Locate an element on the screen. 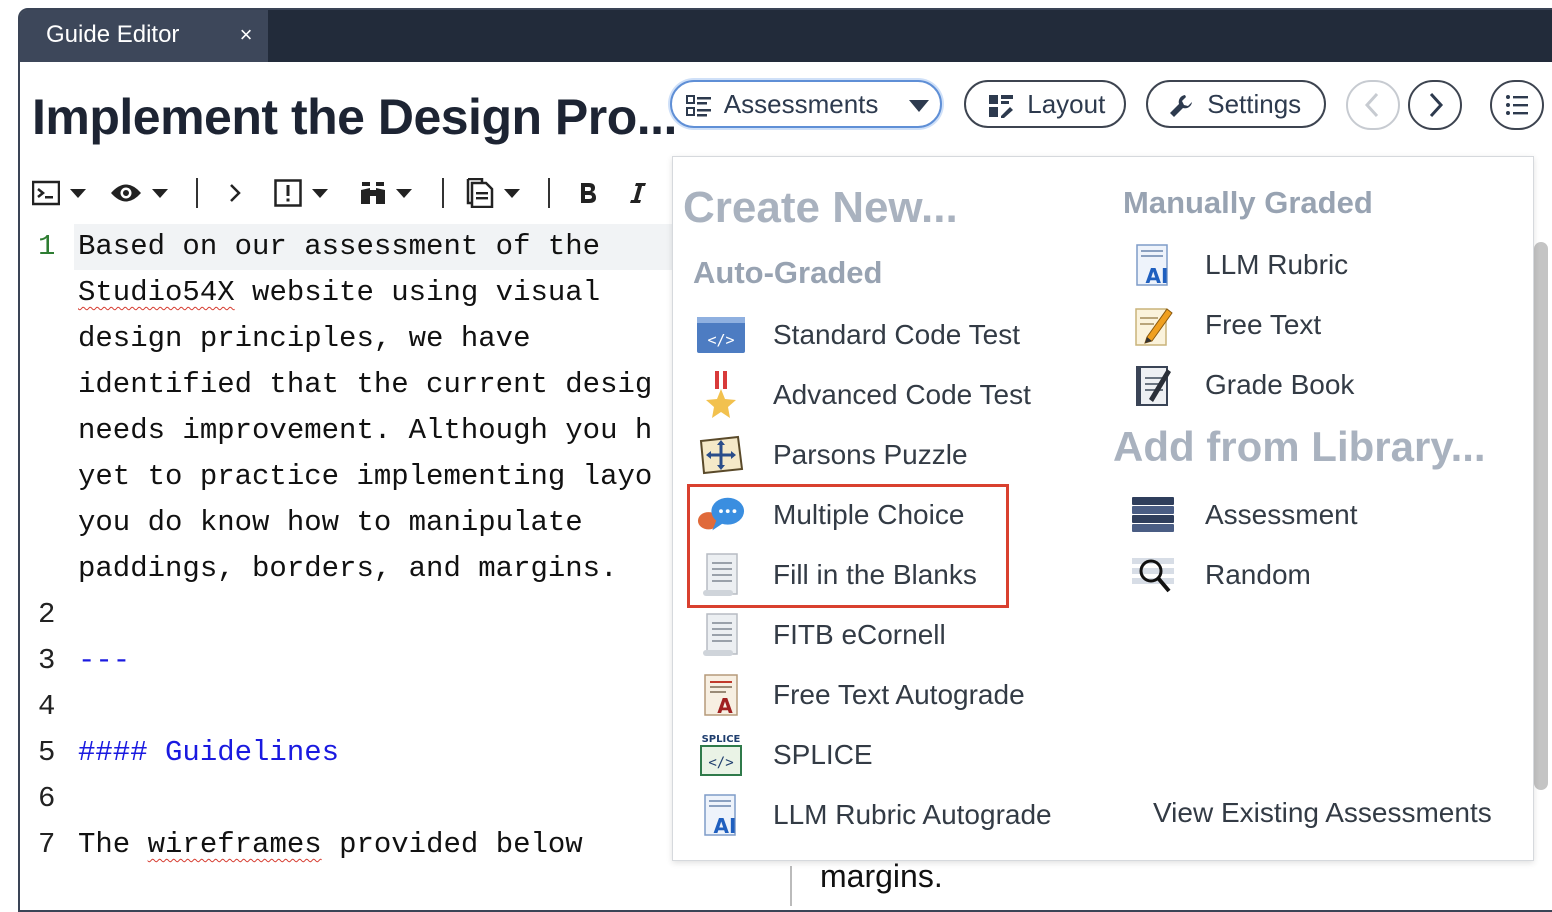 The width and height of the screenshot is (1552, 912). layout-button: Layout is located at coordinates (1045, 104).